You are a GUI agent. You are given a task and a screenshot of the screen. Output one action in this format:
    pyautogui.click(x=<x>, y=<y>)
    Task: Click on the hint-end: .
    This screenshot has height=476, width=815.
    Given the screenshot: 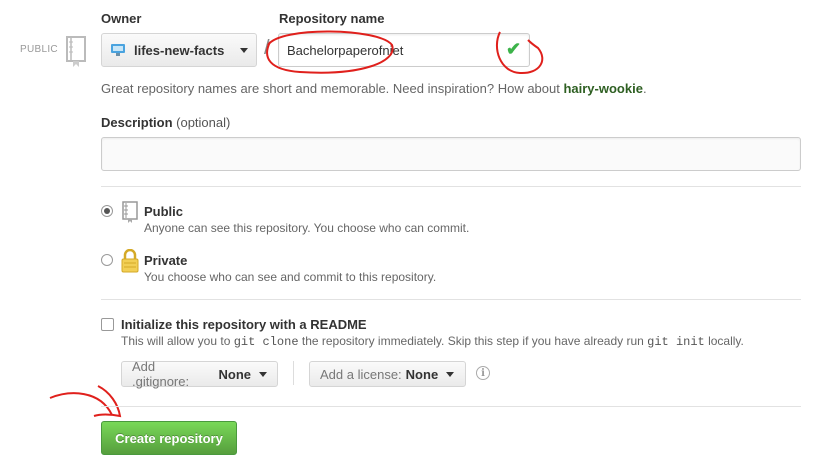 What is the action you would take?
    pyautogui.click(x=644, y=88)
    